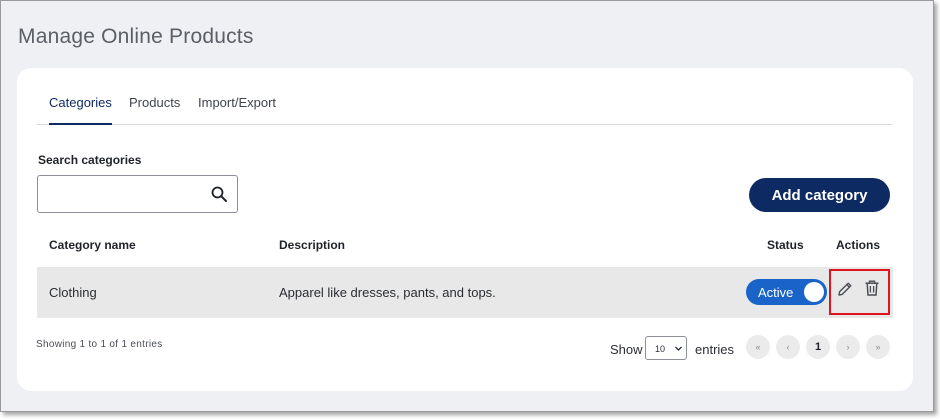  Describe the element at coordinates (136, 36) in the screenshot. I see `page-title: Manage Online Products` at that location.